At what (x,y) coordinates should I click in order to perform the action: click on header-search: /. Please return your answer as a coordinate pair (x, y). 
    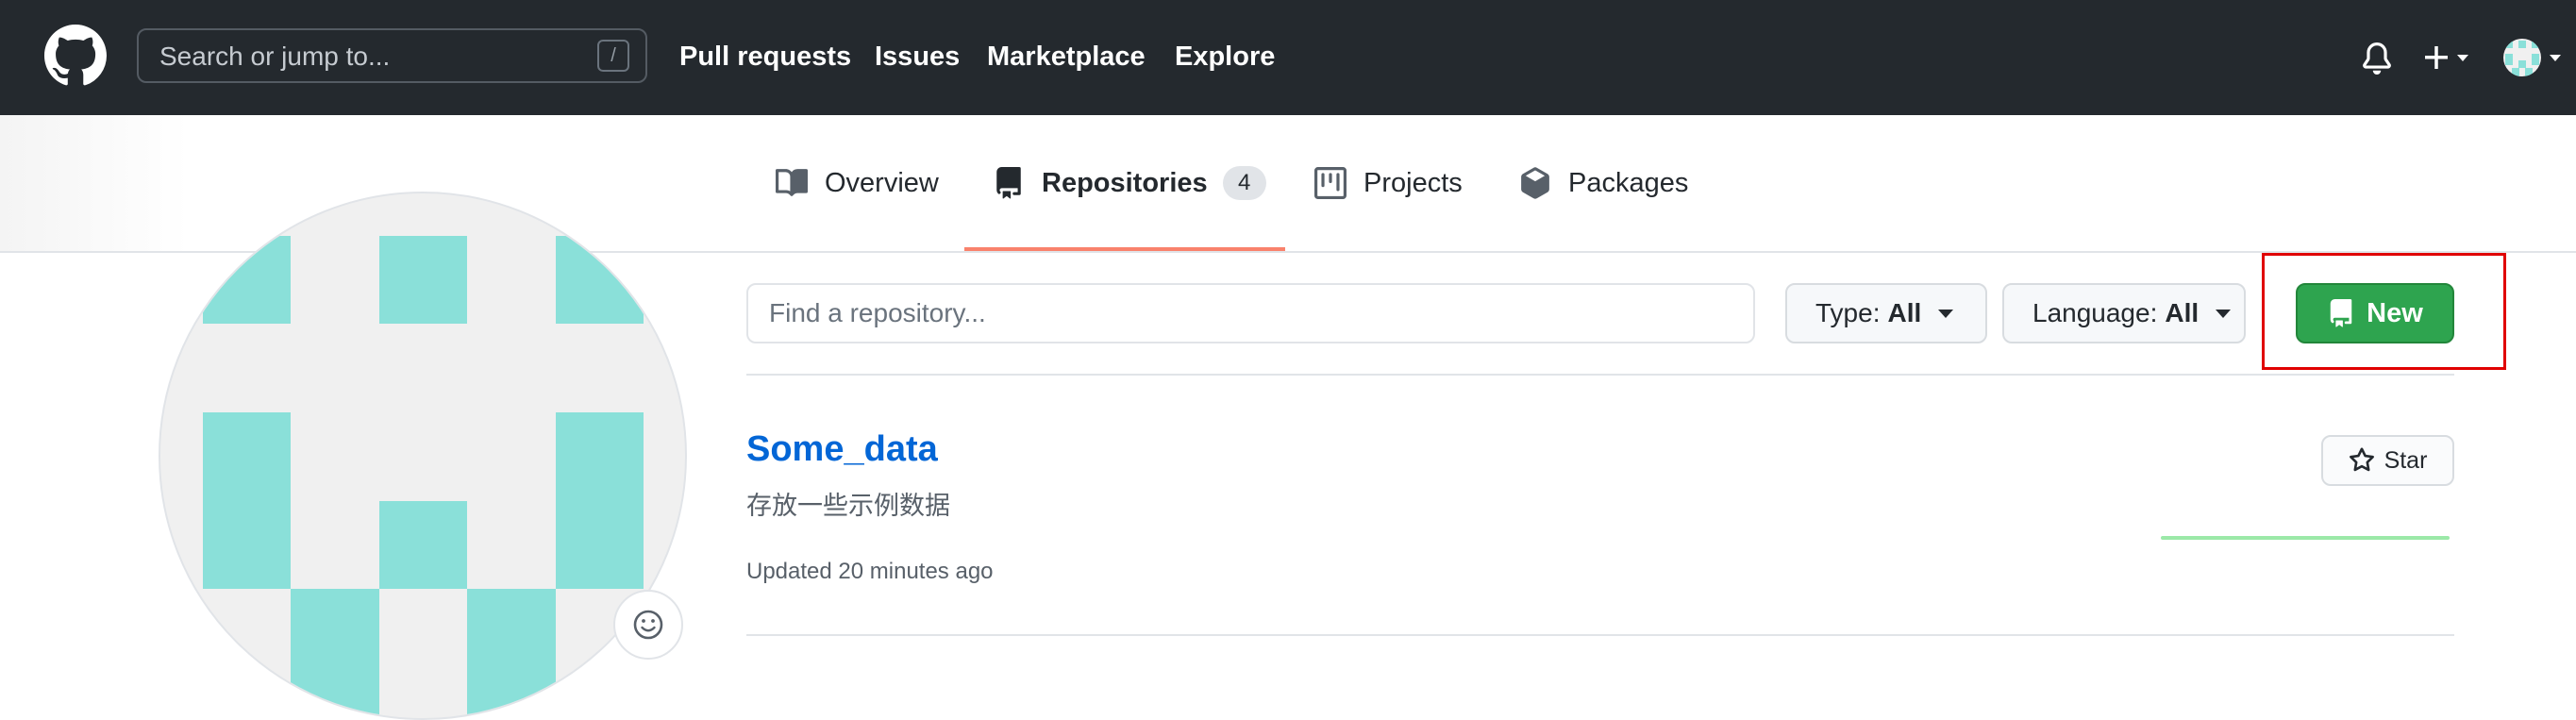
    Looking at the image, I should click on (392, 55).